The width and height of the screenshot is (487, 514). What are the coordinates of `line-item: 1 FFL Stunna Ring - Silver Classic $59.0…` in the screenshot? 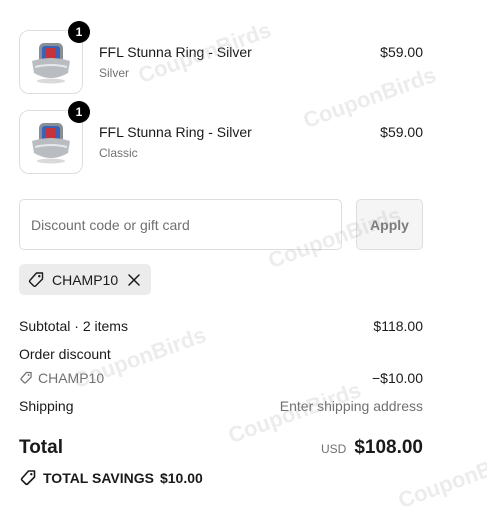 It's located at (221, 137).